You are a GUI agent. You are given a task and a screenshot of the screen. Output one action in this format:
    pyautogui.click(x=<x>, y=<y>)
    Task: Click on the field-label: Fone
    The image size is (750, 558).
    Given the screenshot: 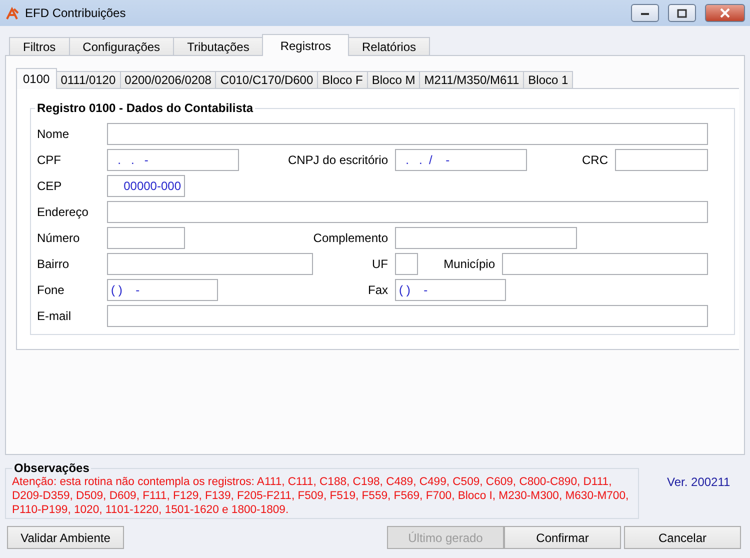 What is the action you would take?
    pyautogui.click(x=51, y=290)
    